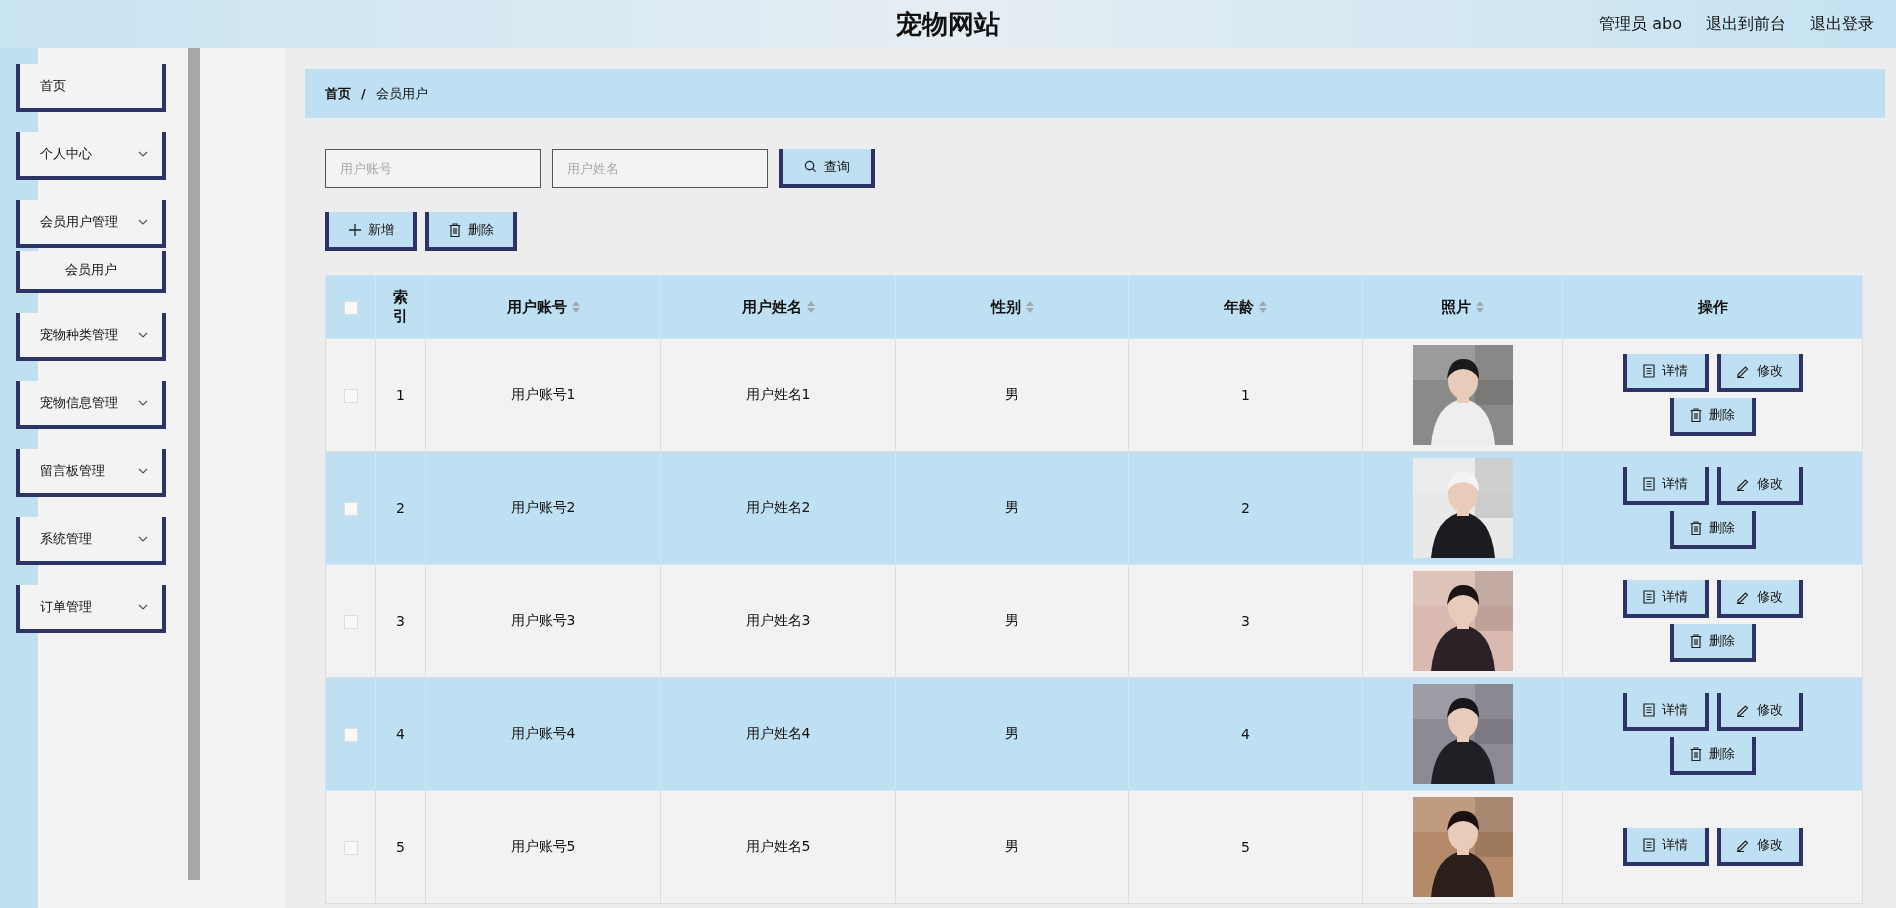  I want to click on table-cell: 用户账号3, so click(543, 620).